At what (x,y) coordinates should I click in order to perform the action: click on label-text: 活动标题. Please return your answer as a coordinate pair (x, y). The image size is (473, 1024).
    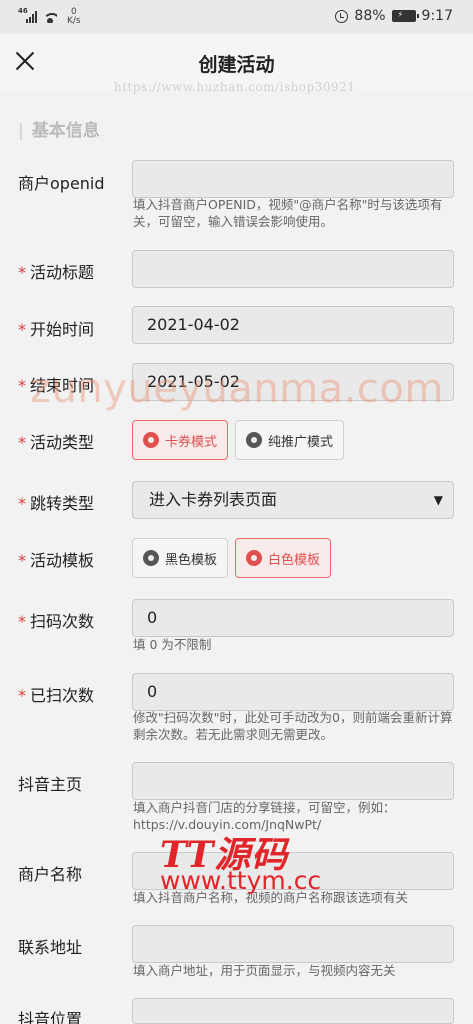
    Looking at the image, I should click on (62, 272).